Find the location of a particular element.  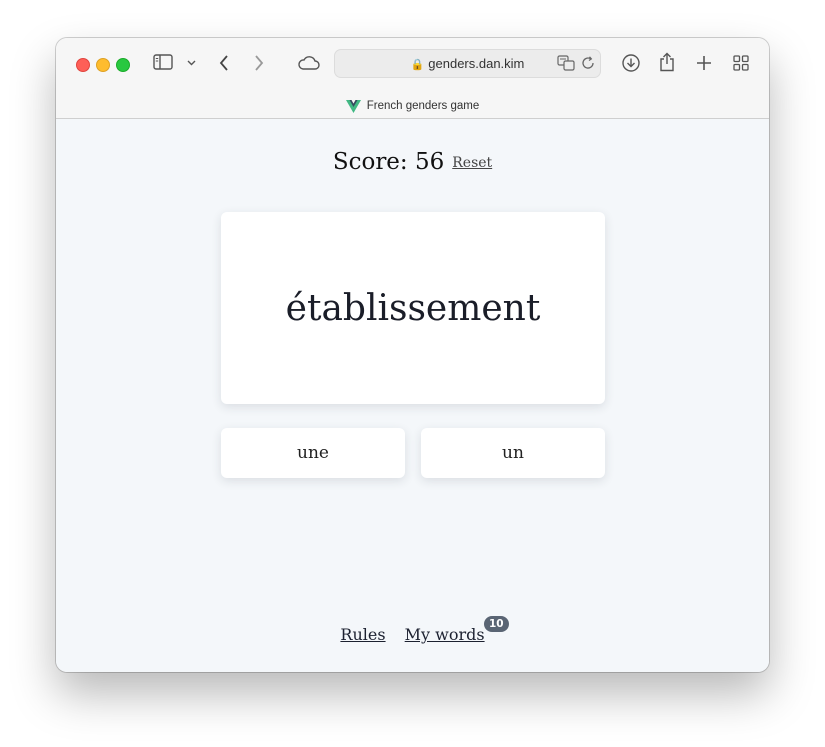

close-window-button is located at coordinates (83, 65).